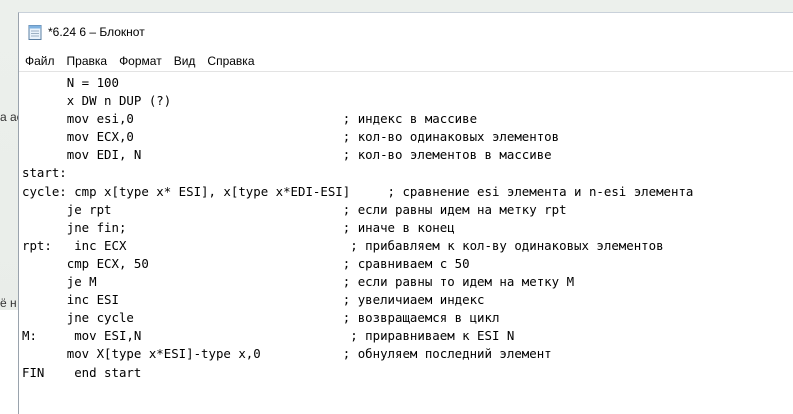 The width and height of the screenshot is (793, 414). Describe the element at coordinates (250, 119) in the screenshot. I see `code-line: mov esi,0 ; индекс в массиве` at that location.